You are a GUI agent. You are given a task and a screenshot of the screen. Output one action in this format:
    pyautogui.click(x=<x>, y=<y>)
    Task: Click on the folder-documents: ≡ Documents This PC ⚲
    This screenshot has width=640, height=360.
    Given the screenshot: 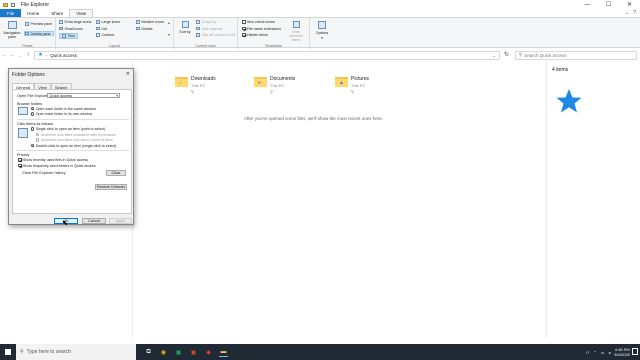 What is the action you would take?
    pyautogui.click(x=274, y=85)
    